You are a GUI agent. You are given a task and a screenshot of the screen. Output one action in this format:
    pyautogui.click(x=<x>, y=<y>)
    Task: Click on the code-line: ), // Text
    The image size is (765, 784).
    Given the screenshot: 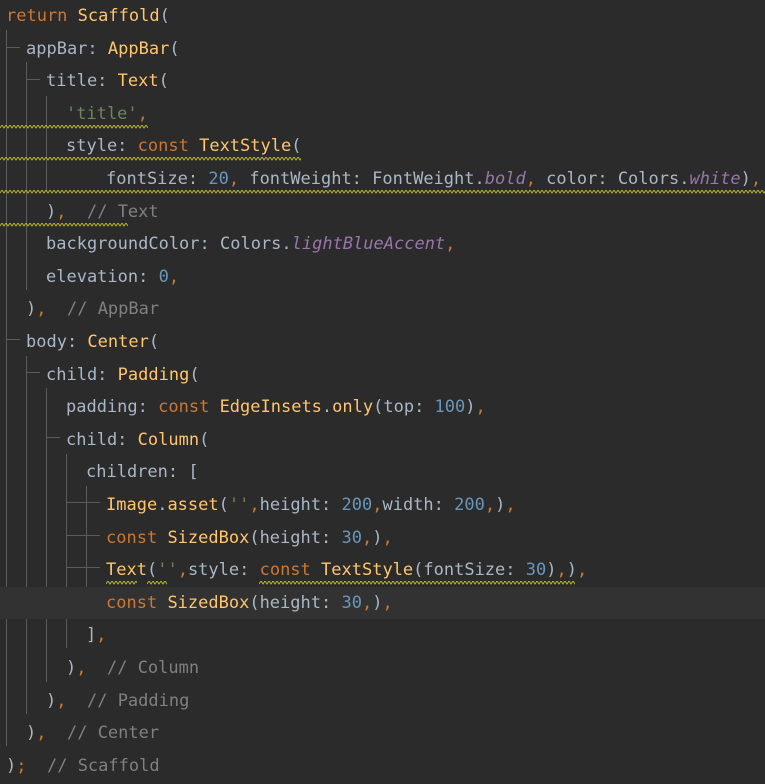 What is the action you would take?
    pyautogui.click(x=382, y=212)
    